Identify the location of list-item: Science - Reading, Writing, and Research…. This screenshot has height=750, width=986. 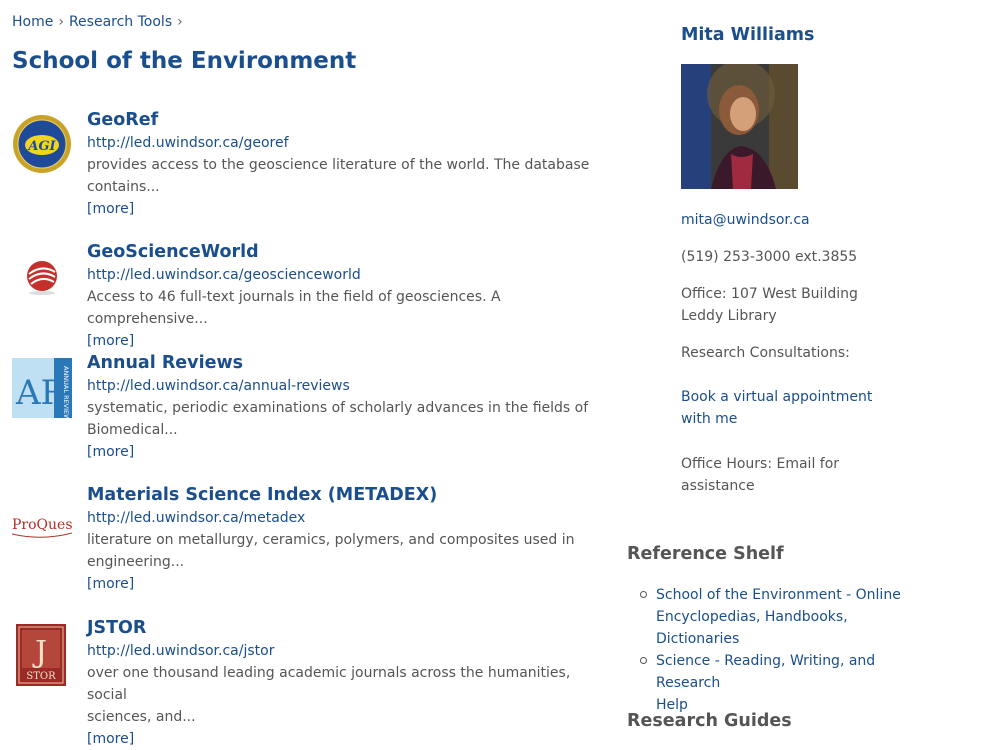
(790, 683).